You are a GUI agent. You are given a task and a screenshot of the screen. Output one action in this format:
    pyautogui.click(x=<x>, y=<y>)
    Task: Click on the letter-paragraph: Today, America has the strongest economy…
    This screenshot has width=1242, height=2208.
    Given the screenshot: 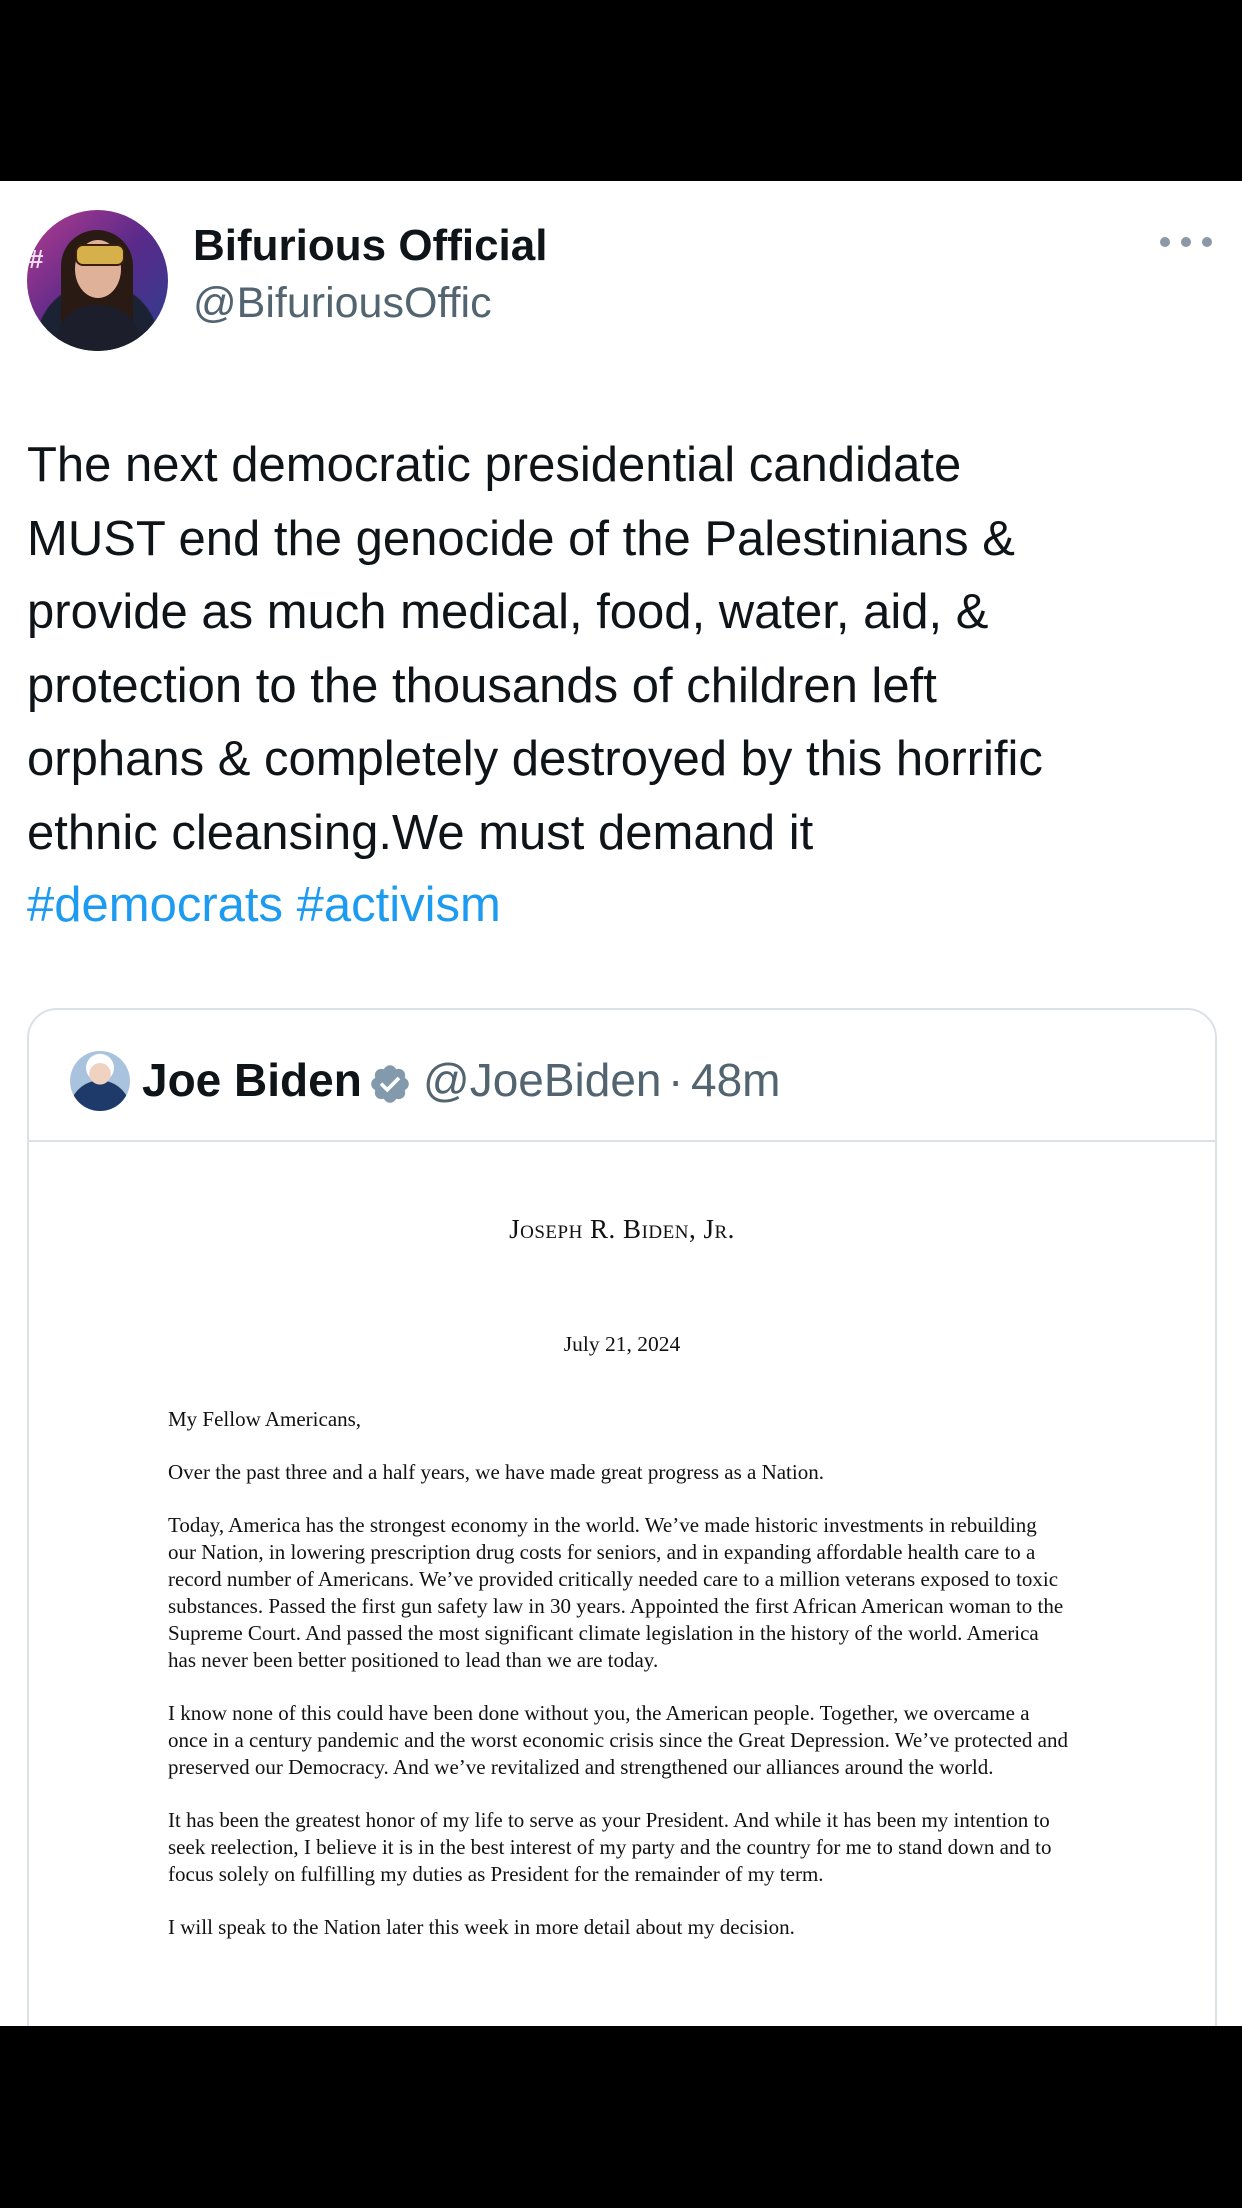 What is the action you would take?
    pyautogui.click(x=616, y=1592)
    